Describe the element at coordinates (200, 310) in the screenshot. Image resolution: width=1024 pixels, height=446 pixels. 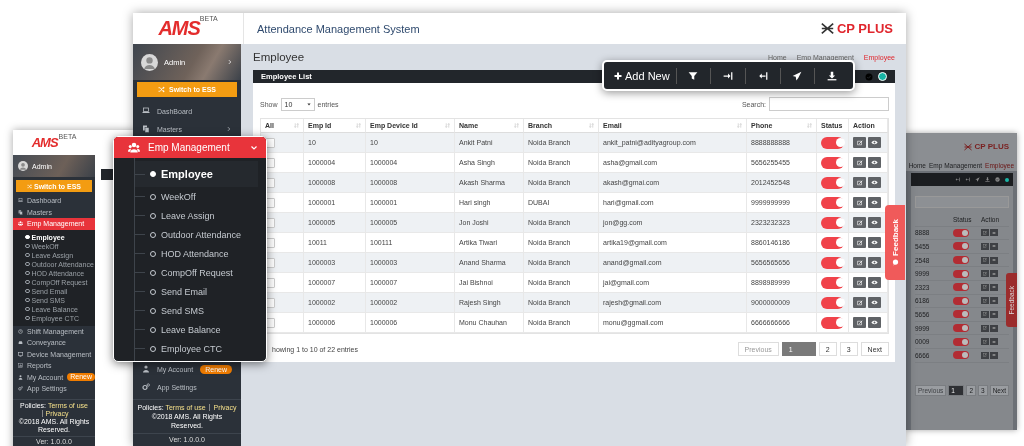
I see `submenu-item: Send SMS` at that location.